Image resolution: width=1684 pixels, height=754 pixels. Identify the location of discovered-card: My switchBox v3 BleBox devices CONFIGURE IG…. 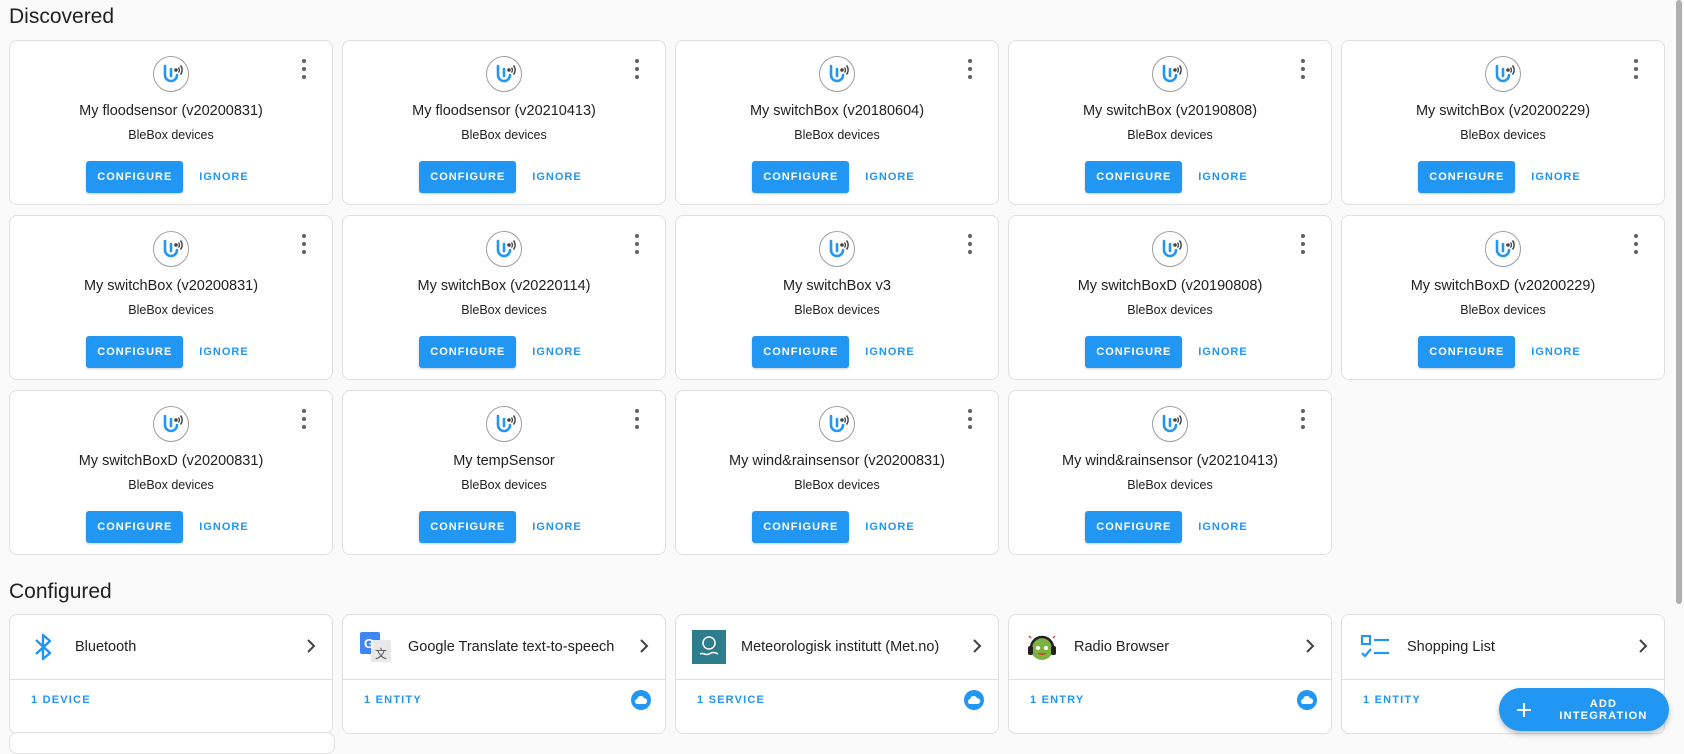
(837, 297).